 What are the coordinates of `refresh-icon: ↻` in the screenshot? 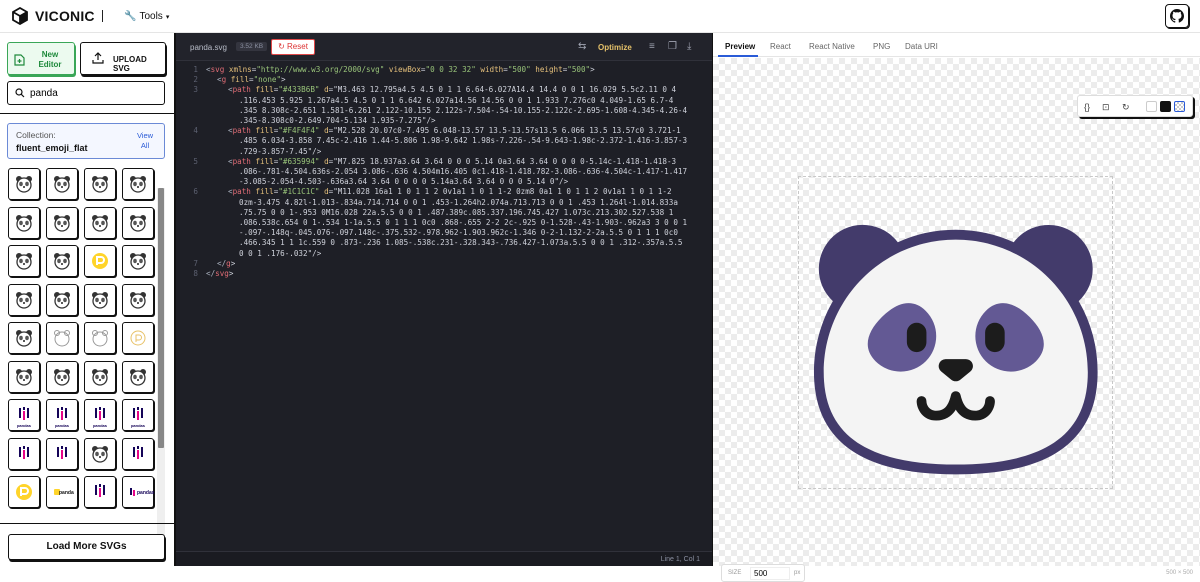 It's located at (1126, 107).